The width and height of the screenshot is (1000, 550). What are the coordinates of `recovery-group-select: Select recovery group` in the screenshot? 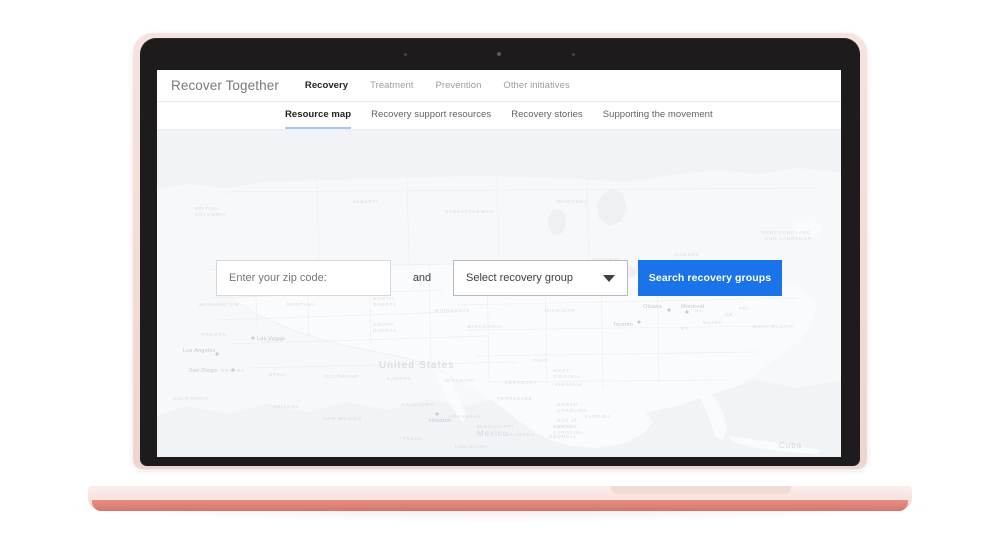 It's located at (540, 278).